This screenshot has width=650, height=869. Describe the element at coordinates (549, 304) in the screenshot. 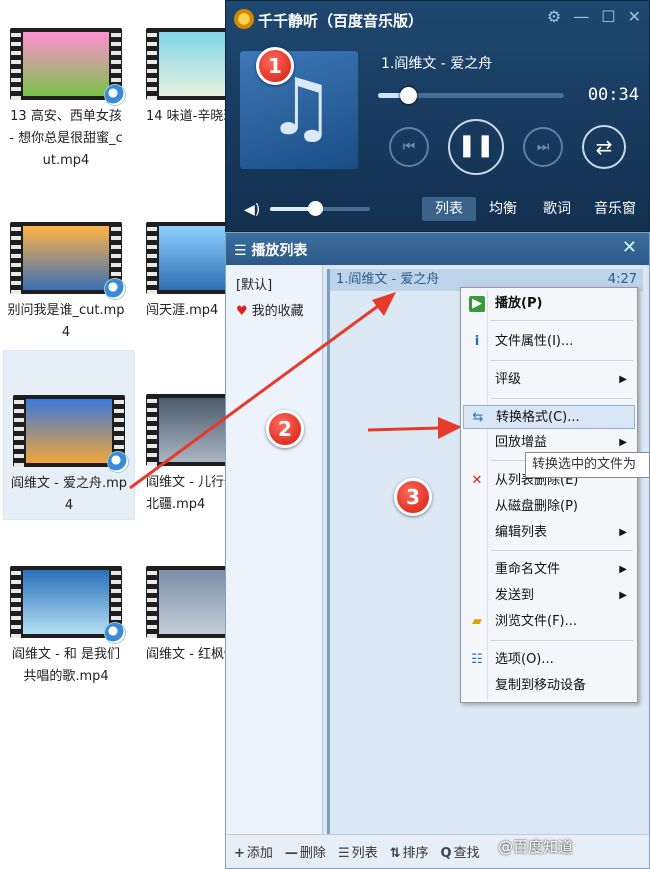

I see `menu-item-play: ▶ 播放(P)` at that location.